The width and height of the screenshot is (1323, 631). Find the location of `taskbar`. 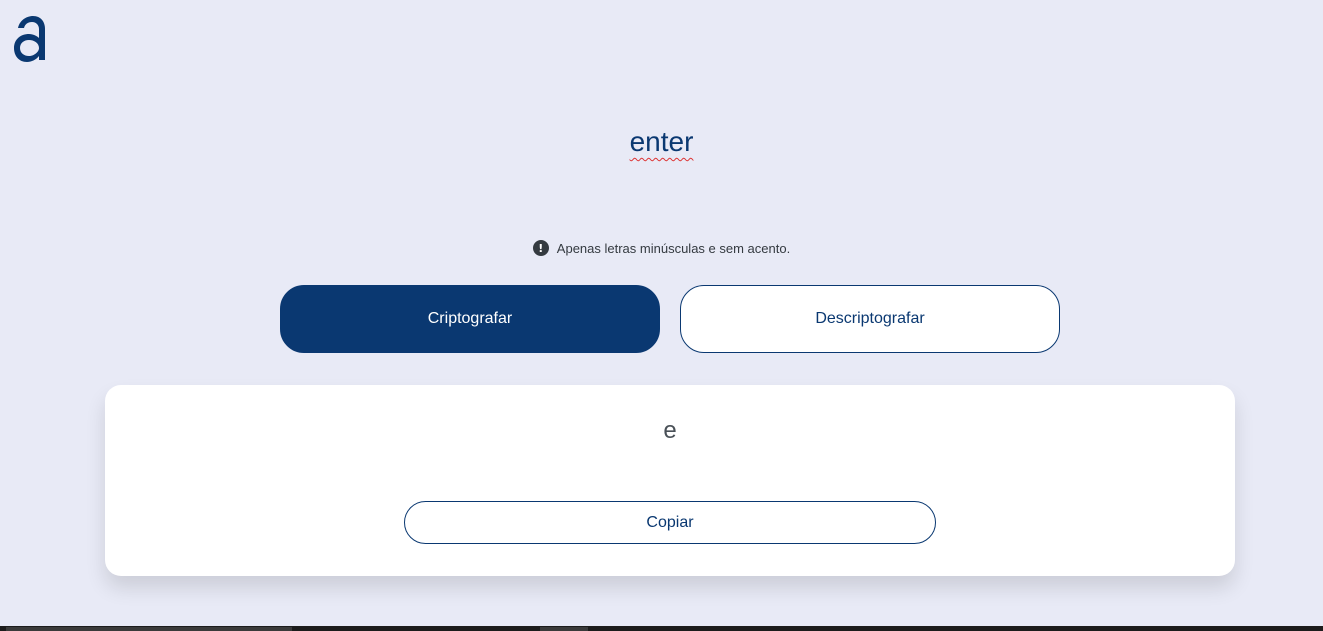

taskbar is located at coordinates (661, 628).